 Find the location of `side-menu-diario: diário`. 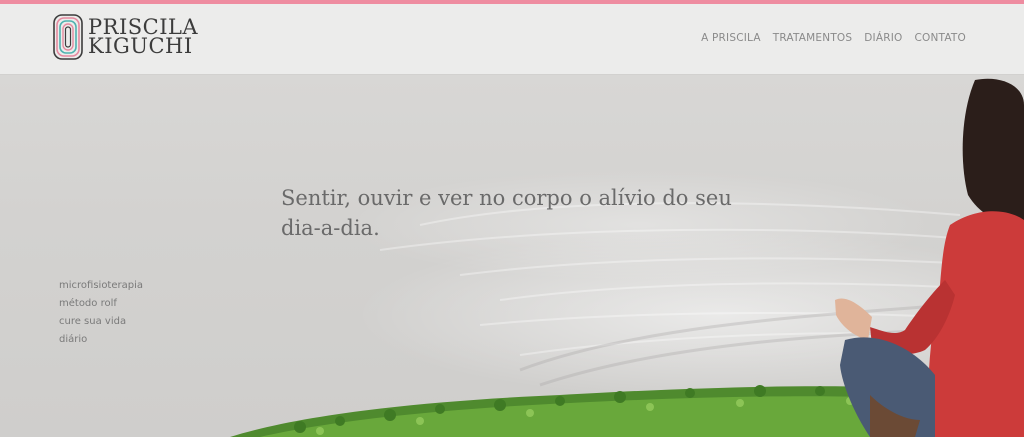

side-menu-diario: diário is located at coordinates (101, 340).